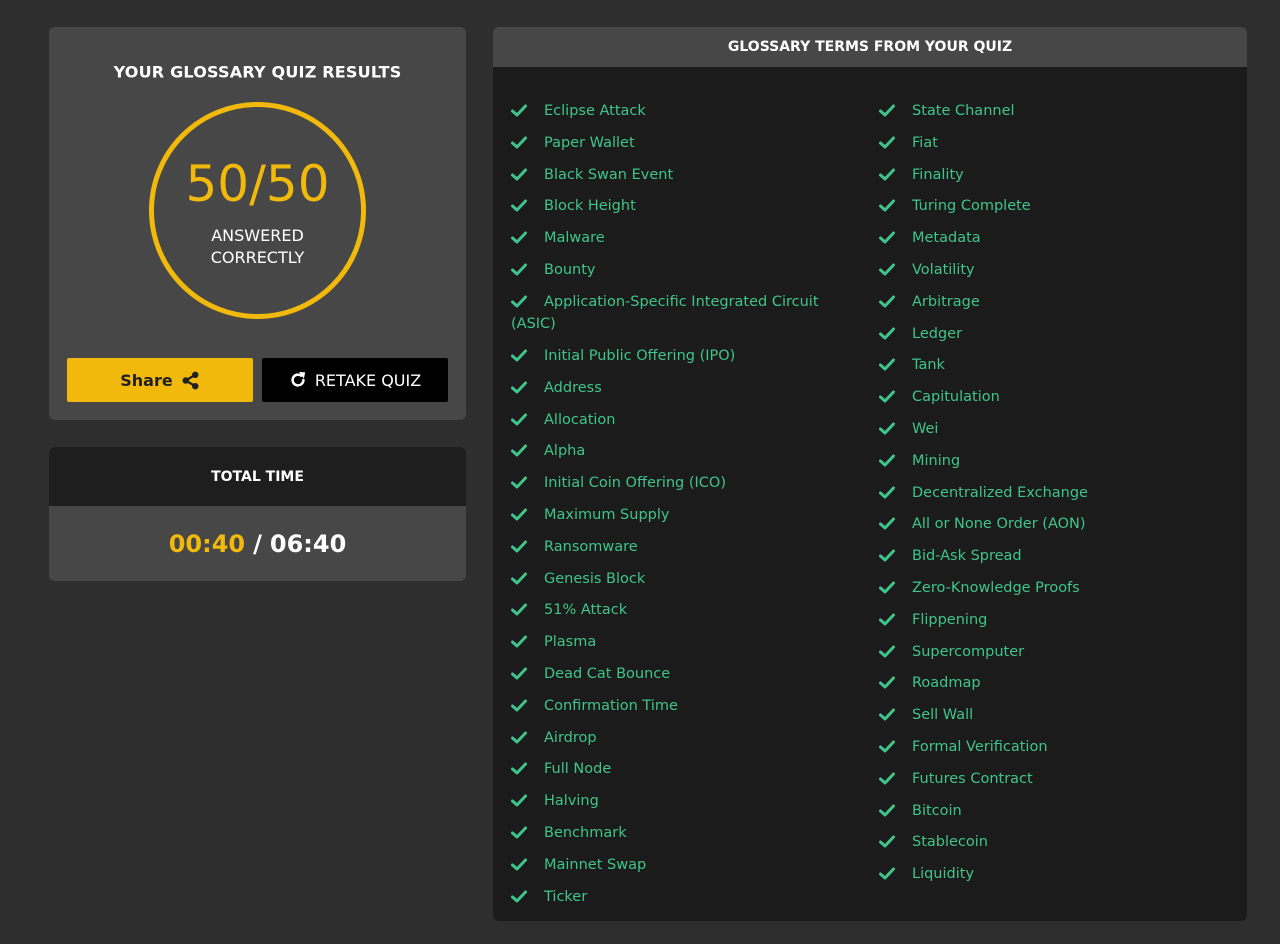 Image resolution: width=1280 pixels, height=944 pixels. I want to click on glossary-term: Paper Wallet, so click(681, 148).